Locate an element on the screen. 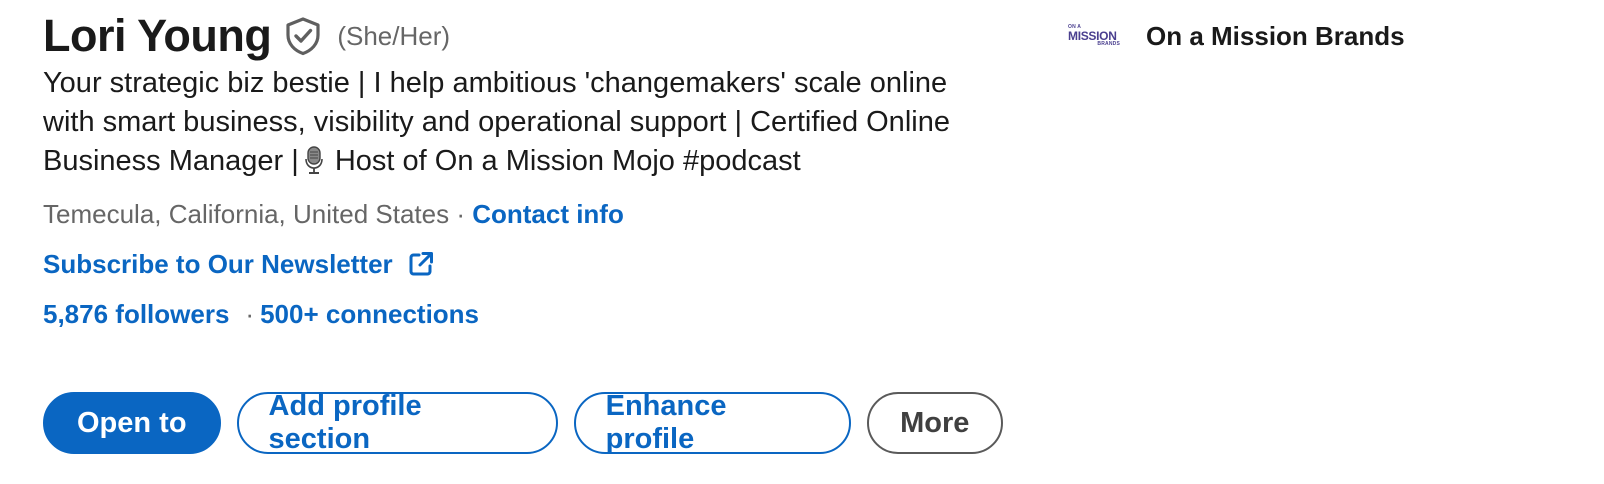 Image resolution: width=1604 pixels, height=484 pixels. external-link-icon is located at coordinates (421, 264).